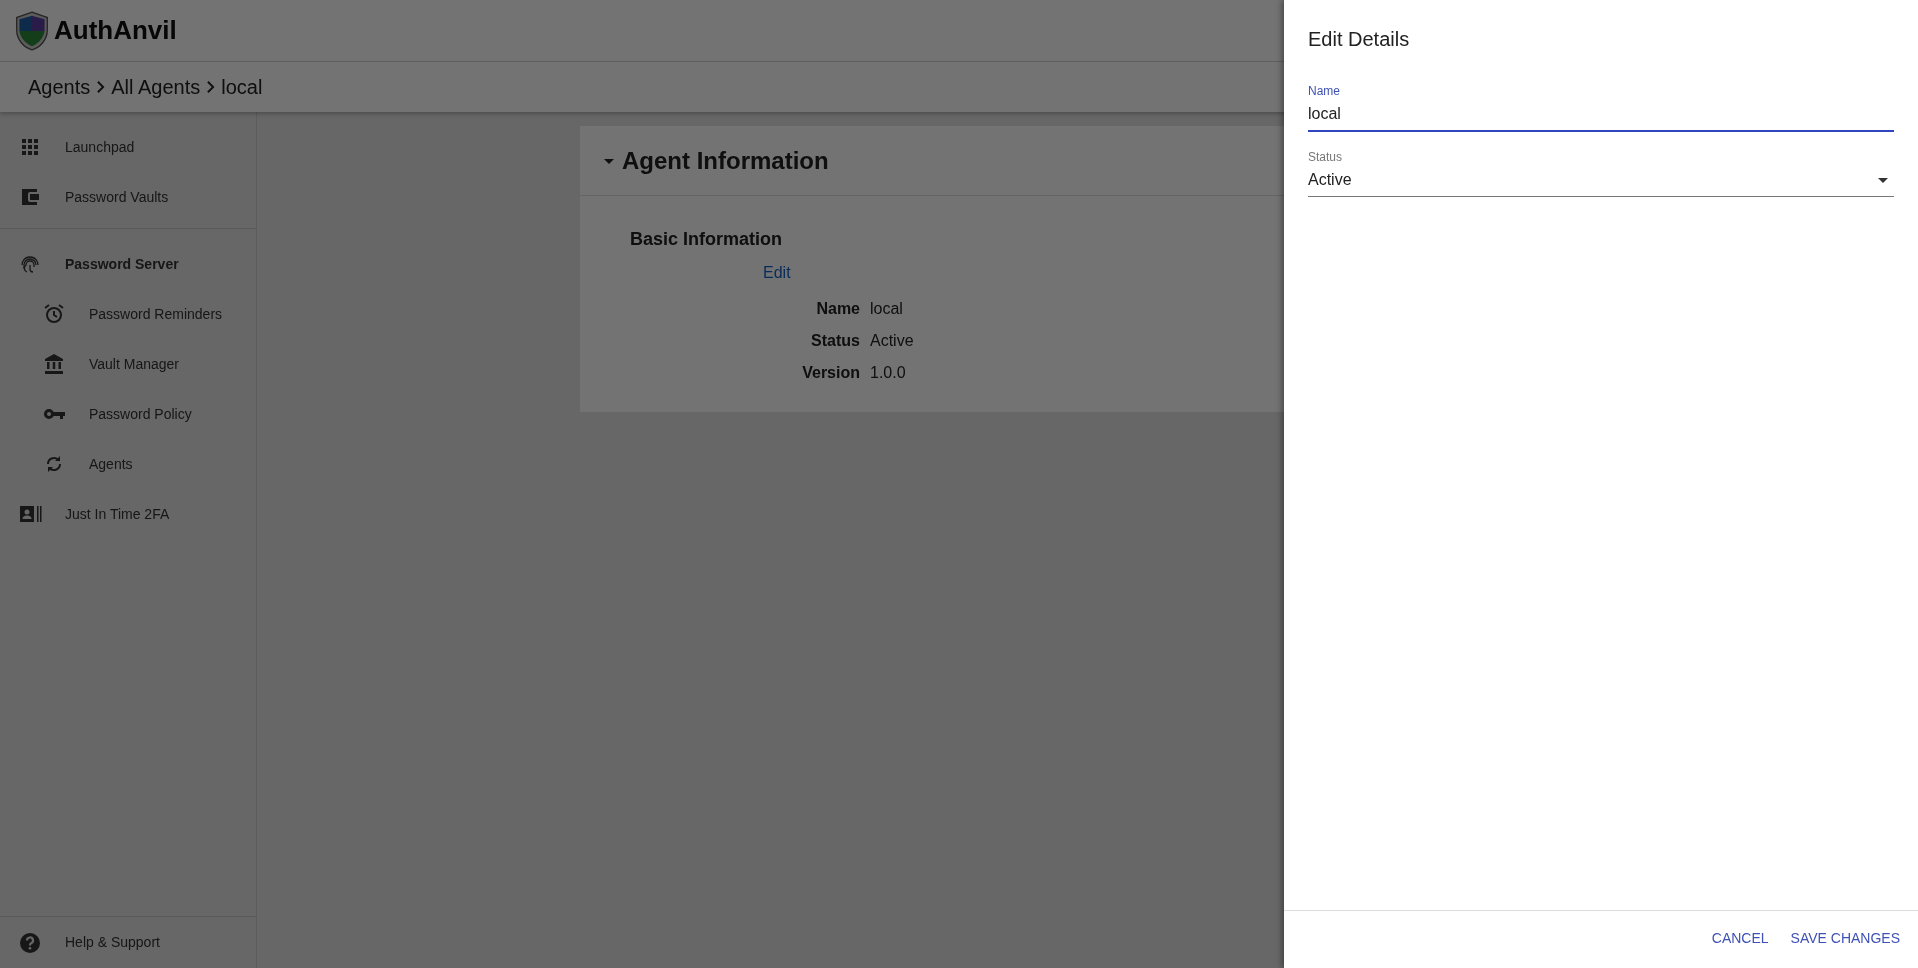  What do you see at coordinates (777, 273) in the screenshot?
I see `edit-link: Edit` at bounding box center [777, 273].